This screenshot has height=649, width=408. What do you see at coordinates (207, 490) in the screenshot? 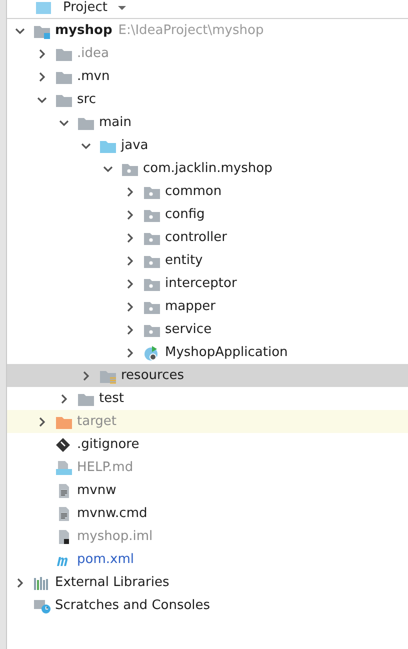
I see `tree-item: mvnw` at bounding box center [207, 490].